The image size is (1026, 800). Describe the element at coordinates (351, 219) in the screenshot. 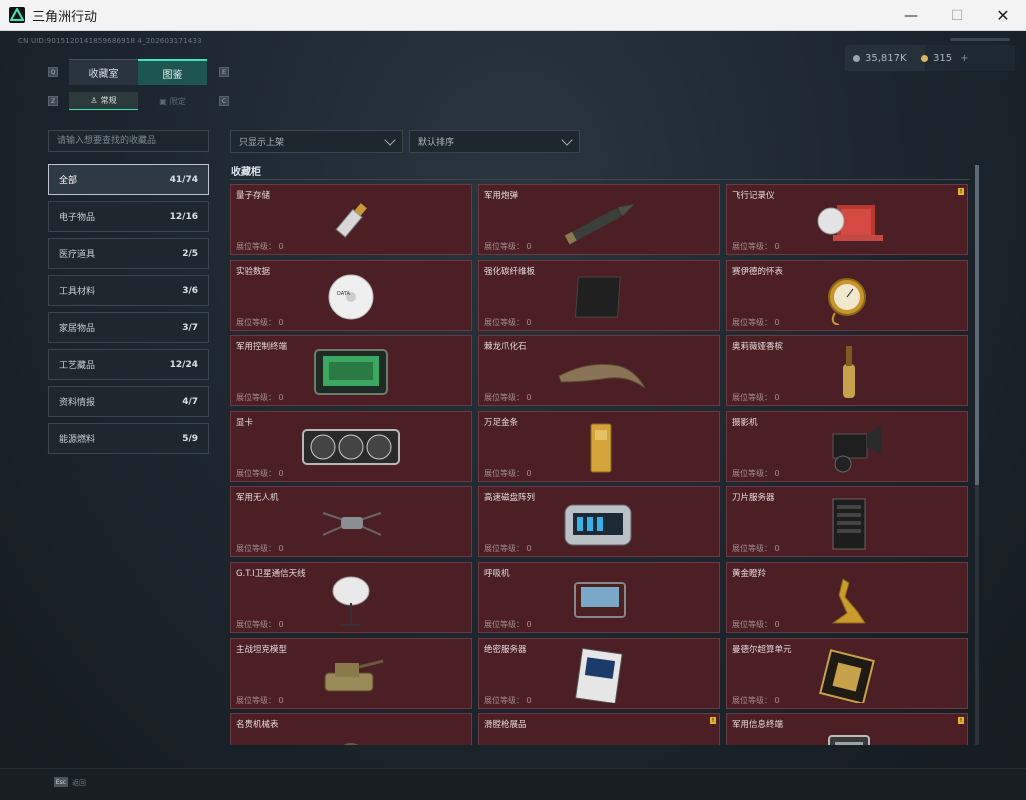

I see `collectible-card: 量子存储展位等级： 0` at that location.